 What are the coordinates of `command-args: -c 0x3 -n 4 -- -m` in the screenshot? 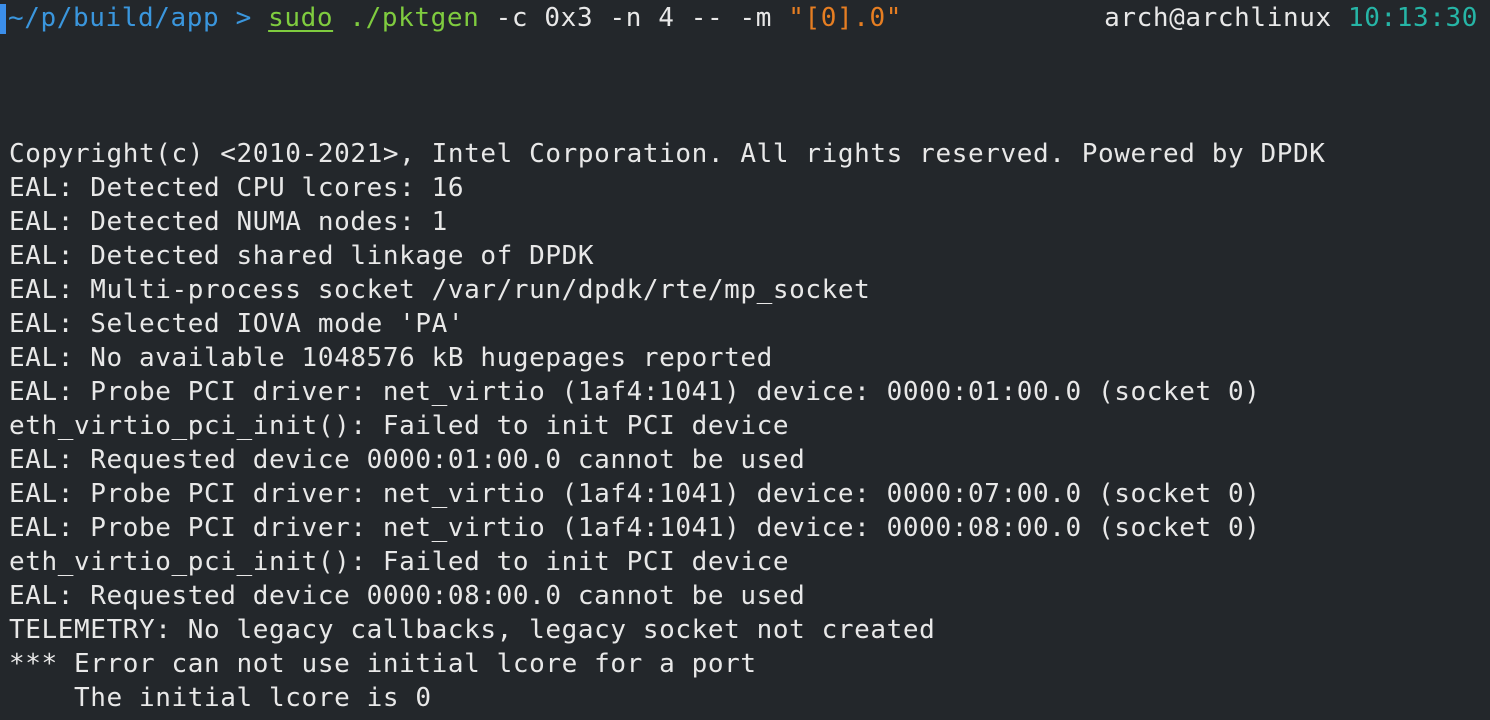 It's located at (633, 18).